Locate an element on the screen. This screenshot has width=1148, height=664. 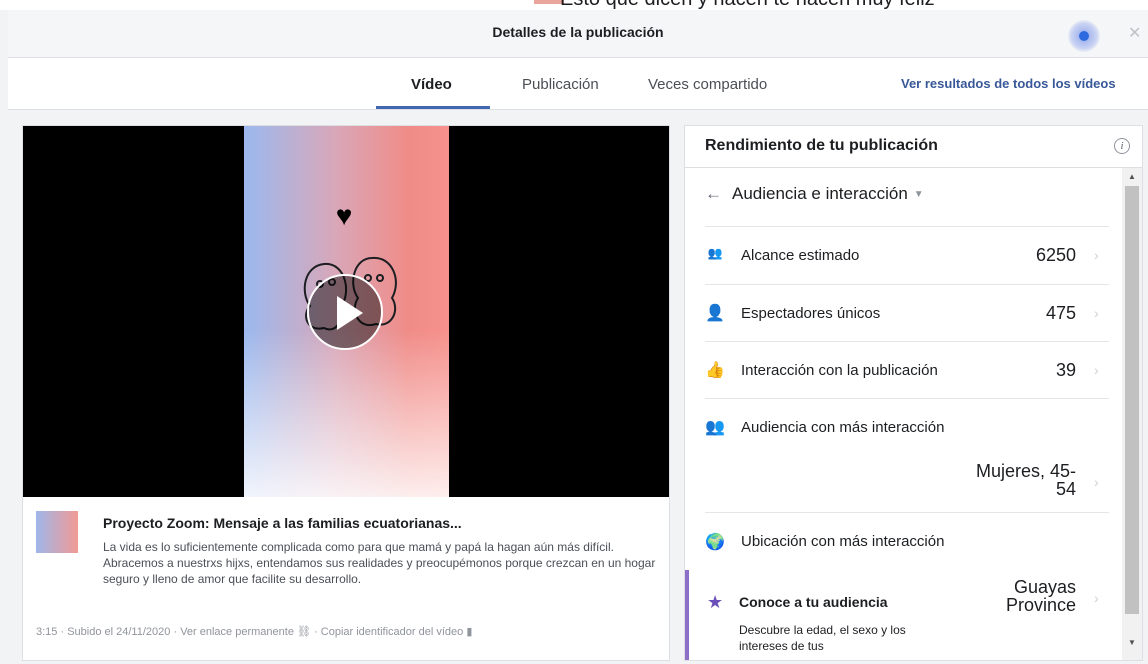
metric-value: 475 is located at coordinates (1060, 313).